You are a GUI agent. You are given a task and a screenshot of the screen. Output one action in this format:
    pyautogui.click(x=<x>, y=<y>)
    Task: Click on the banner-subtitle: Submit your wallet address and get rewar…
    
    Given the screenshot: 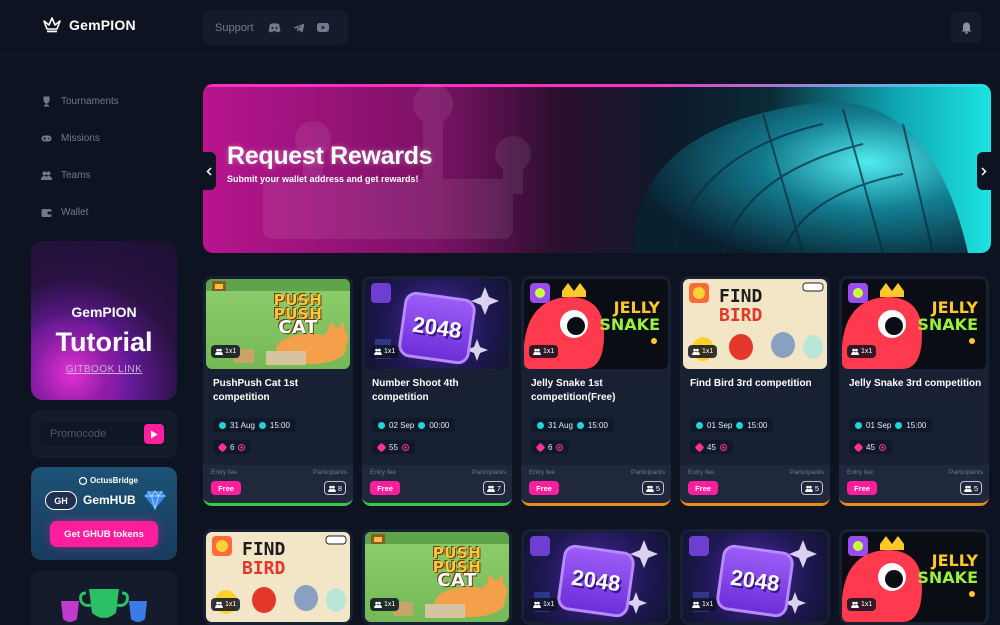 What is the action you would take?
    pyautogui.click(x=323, y=179)
    